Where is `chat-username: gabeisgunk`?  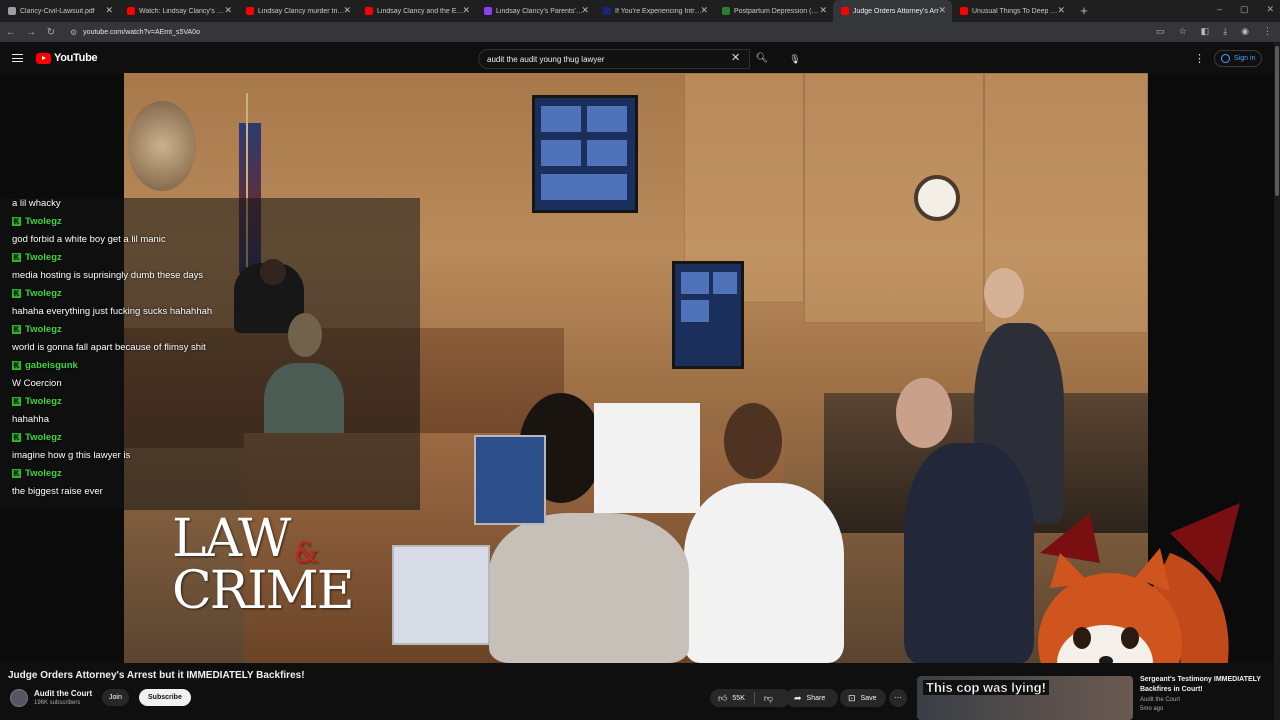
chat-username: gabeisgunk is located at coordinates (45, 365).